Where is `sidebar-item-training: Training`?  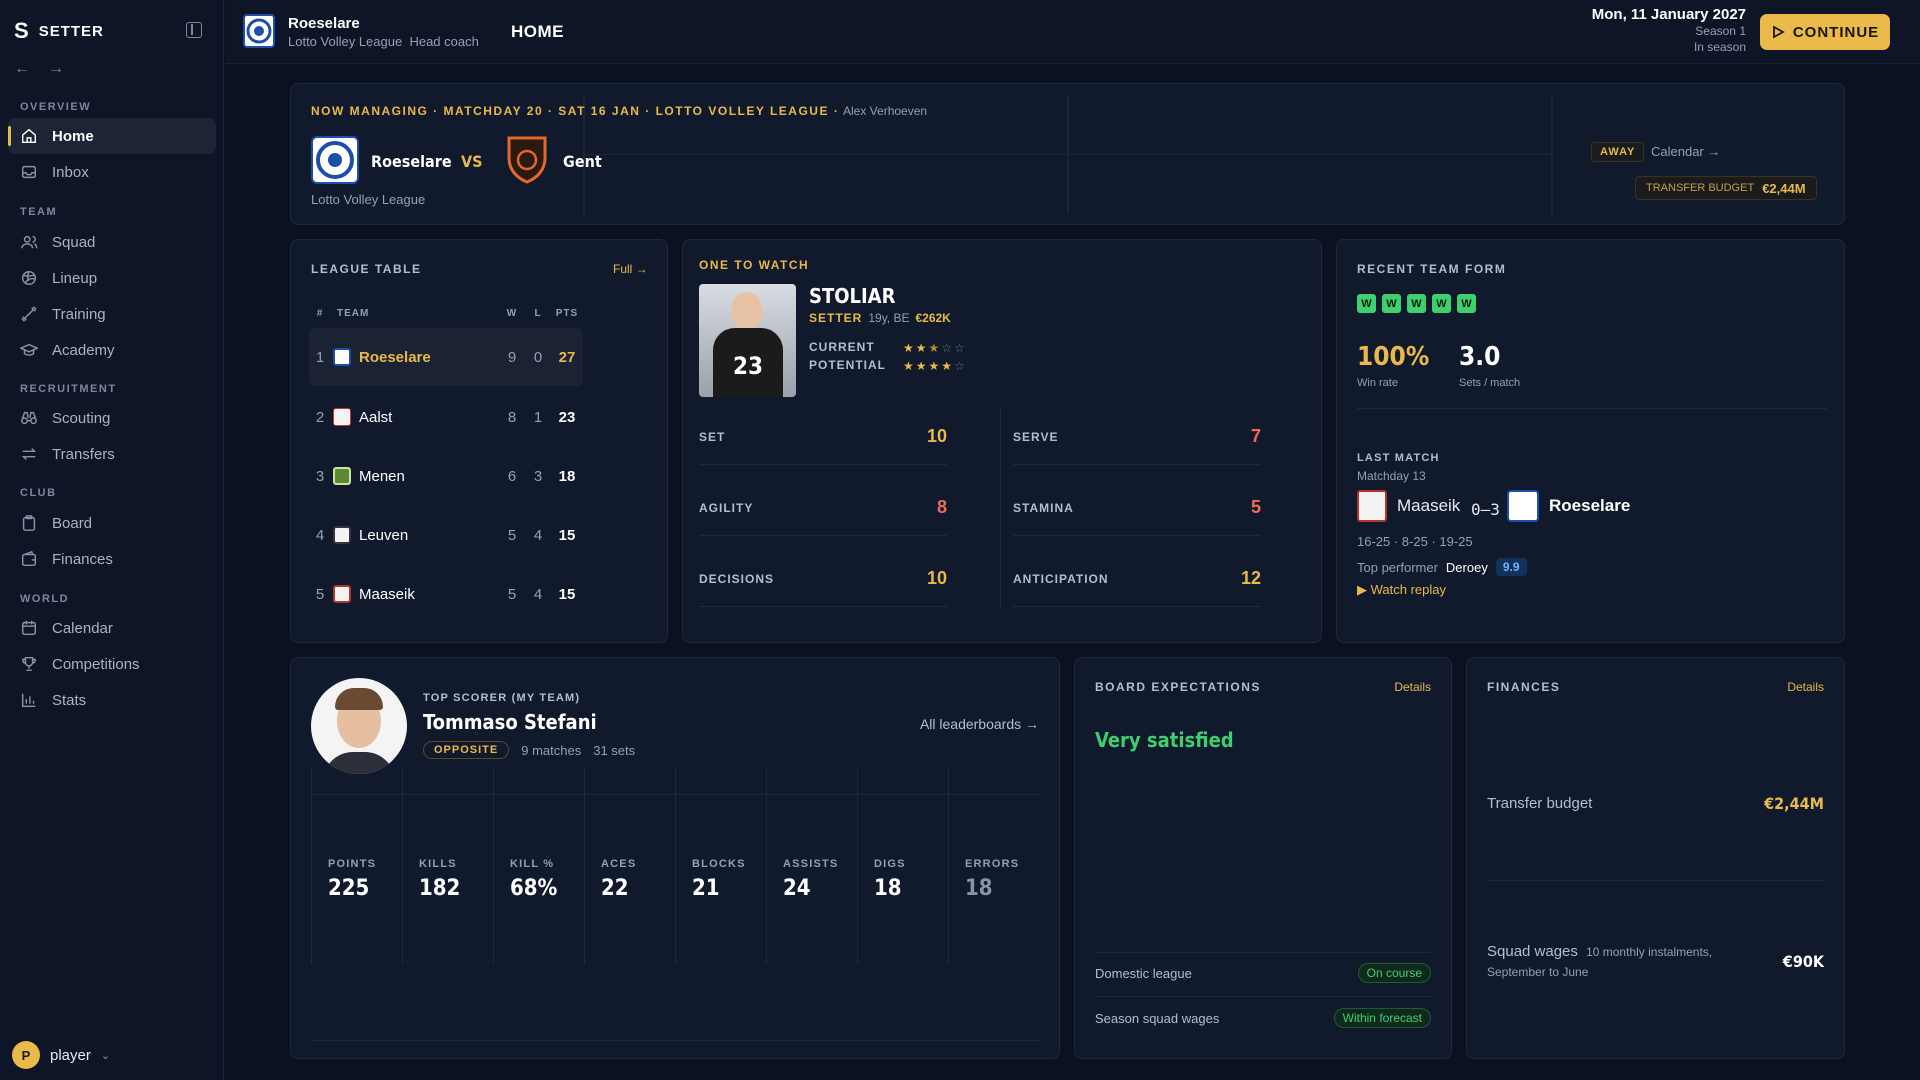
sidebar-item-training: Training is located at coordinates (112, 314).